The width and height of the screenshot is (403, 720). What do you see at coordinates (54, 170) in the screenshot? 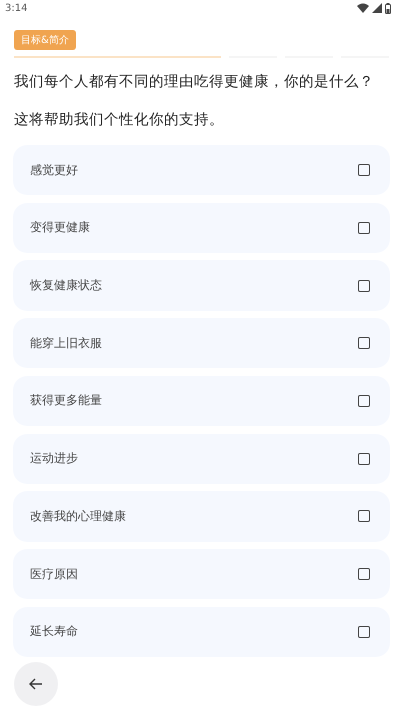
I see `option-label: 感觉更好` at bounding box center [54, 170].